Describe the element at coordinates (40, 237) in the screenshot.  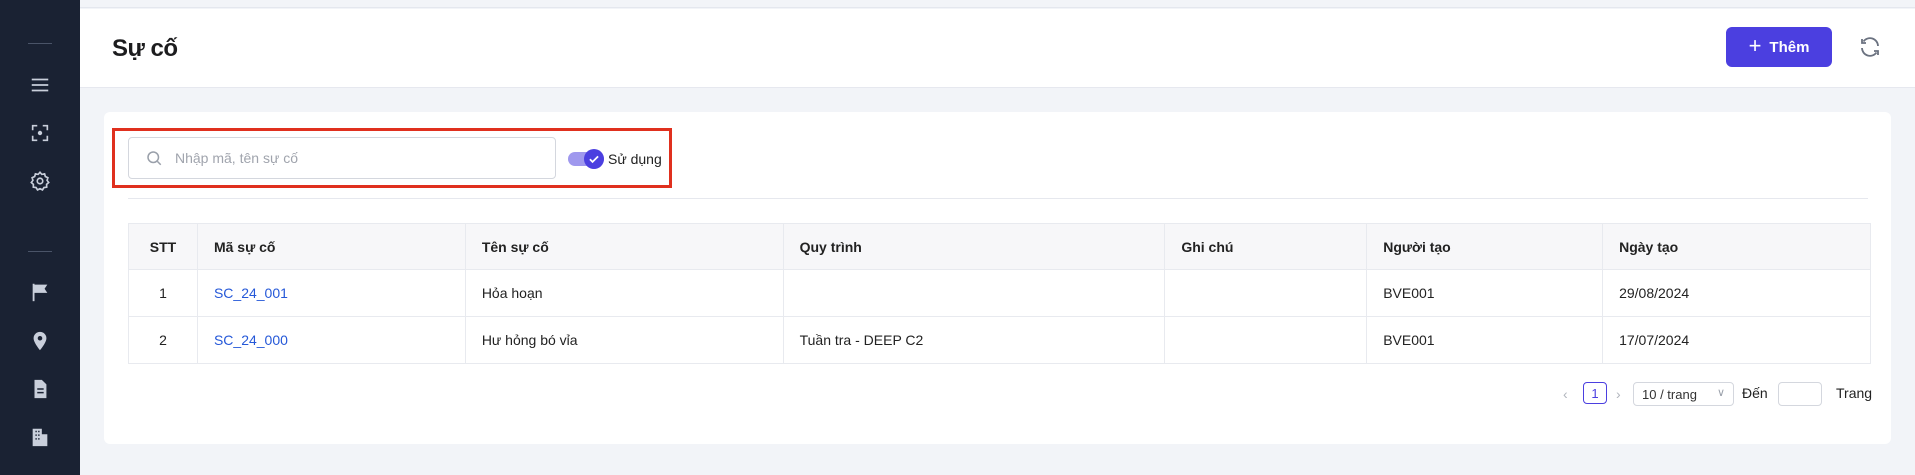
I see `sidebar` at that location.